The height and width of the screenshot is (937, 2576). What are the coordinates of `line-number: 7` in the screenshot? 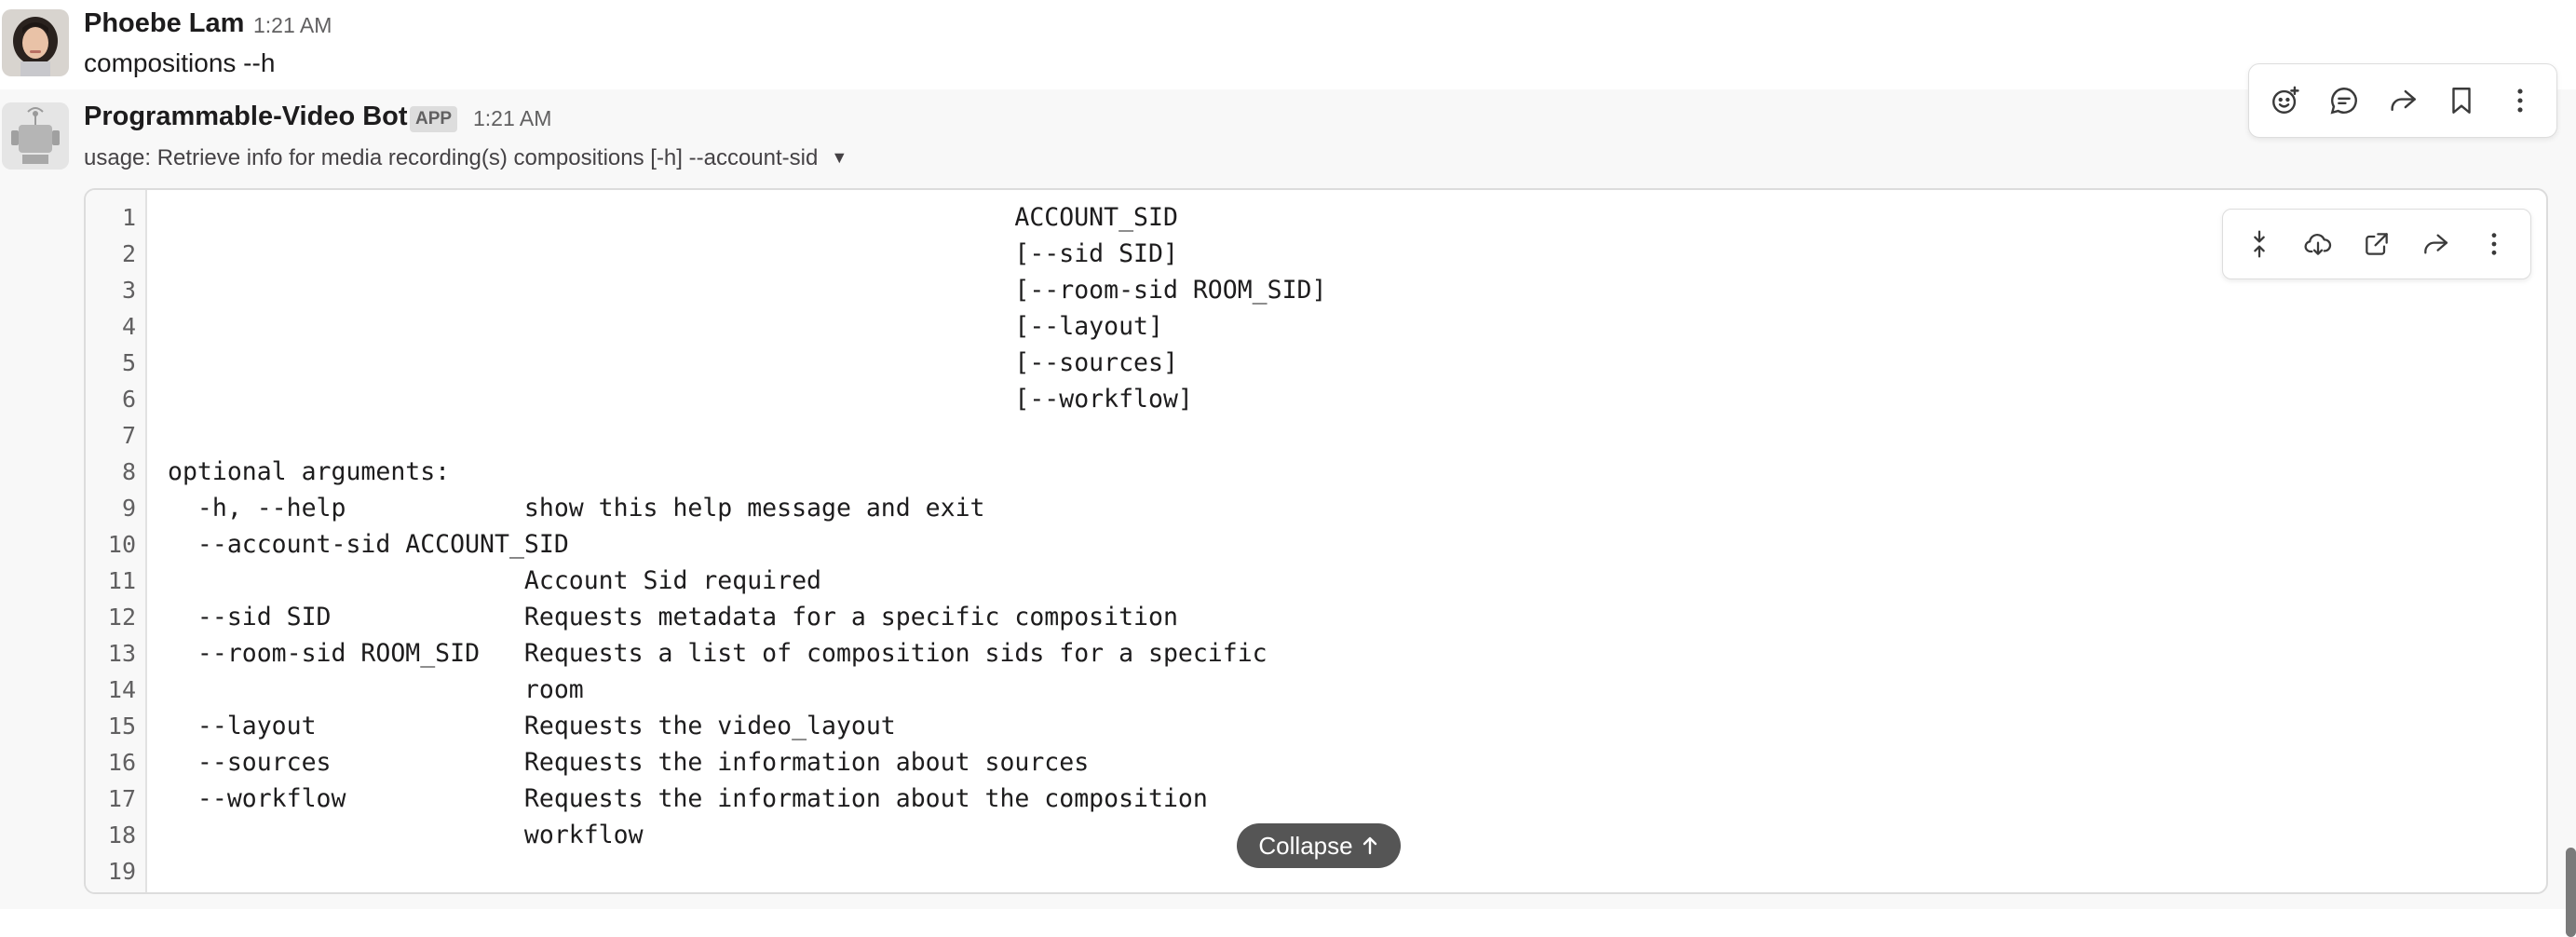 It's located at (128, 435).